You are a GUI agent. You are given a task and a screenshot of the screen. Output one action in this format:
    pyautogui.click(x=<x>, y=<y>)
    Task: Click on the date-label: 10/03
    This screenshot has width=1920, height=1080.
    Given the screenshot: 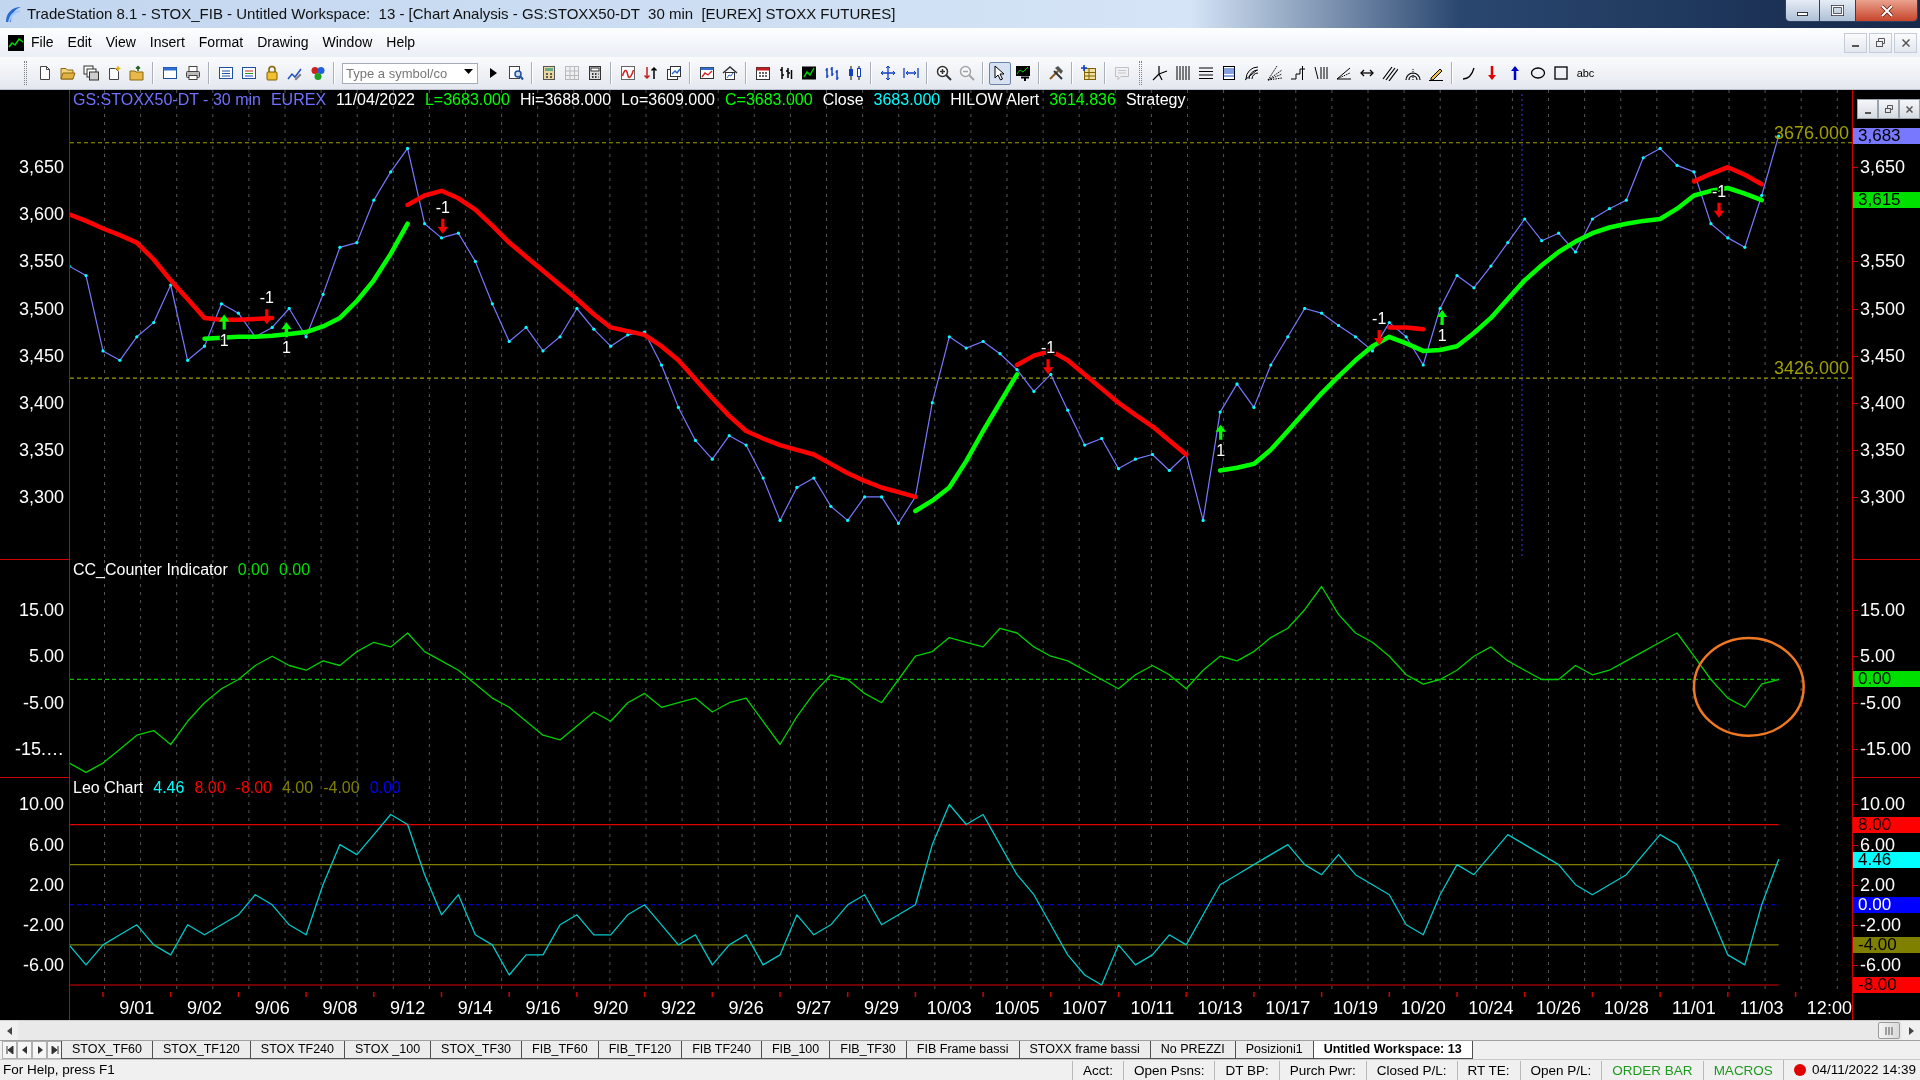 What is the action you would take?
    pyautogui.click(x=949, y=1008)
    